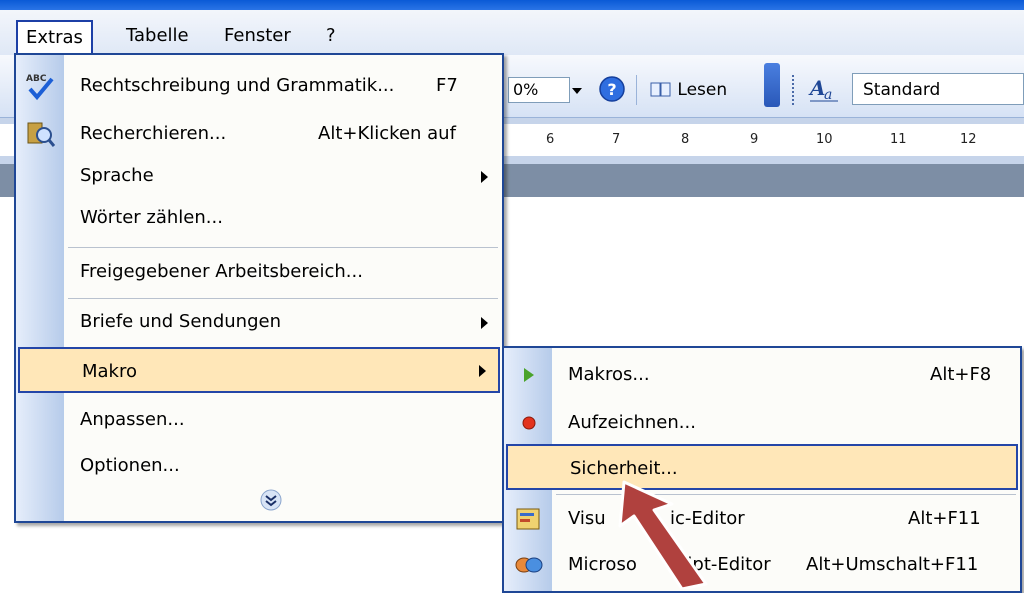 This screenshot has width=1024, height=593. Describe the element at coordinates (762, 565) in the screenshot. I see `menu-item-script-editor: Microso ript-Editor Alt+Umschalt+F11` at that location.